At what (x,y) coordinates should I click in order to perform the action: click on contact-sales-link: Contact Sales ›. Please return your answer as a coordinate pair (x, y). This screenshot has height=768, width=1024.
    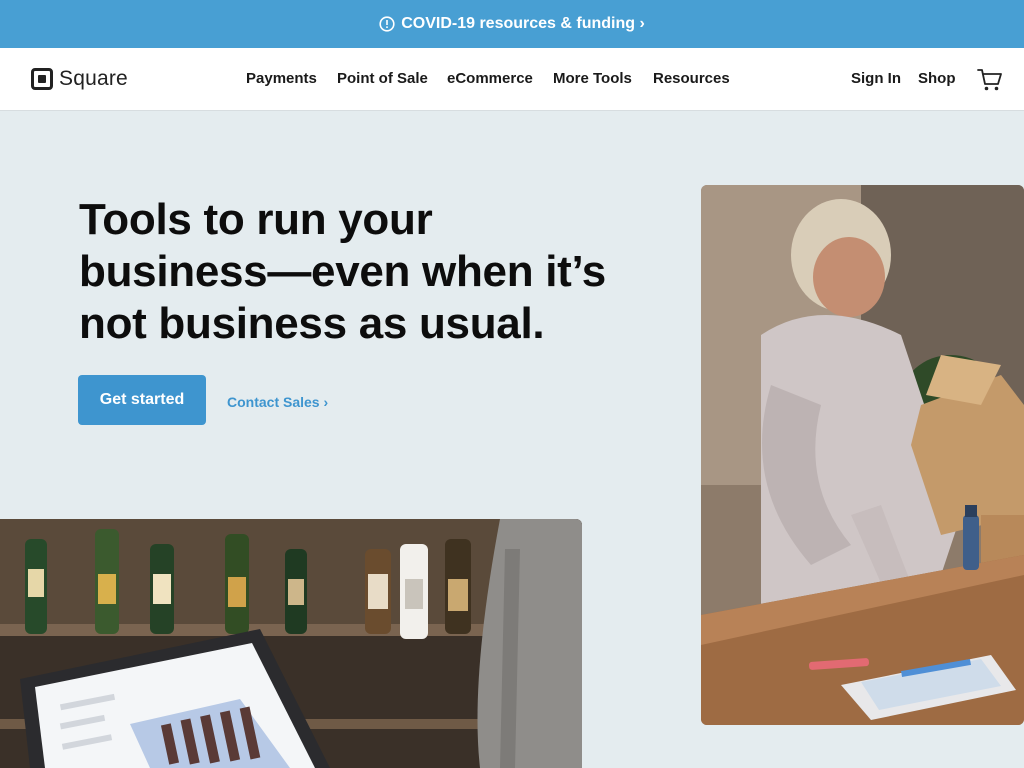
    Looking at the image, I should click on (277, 402).